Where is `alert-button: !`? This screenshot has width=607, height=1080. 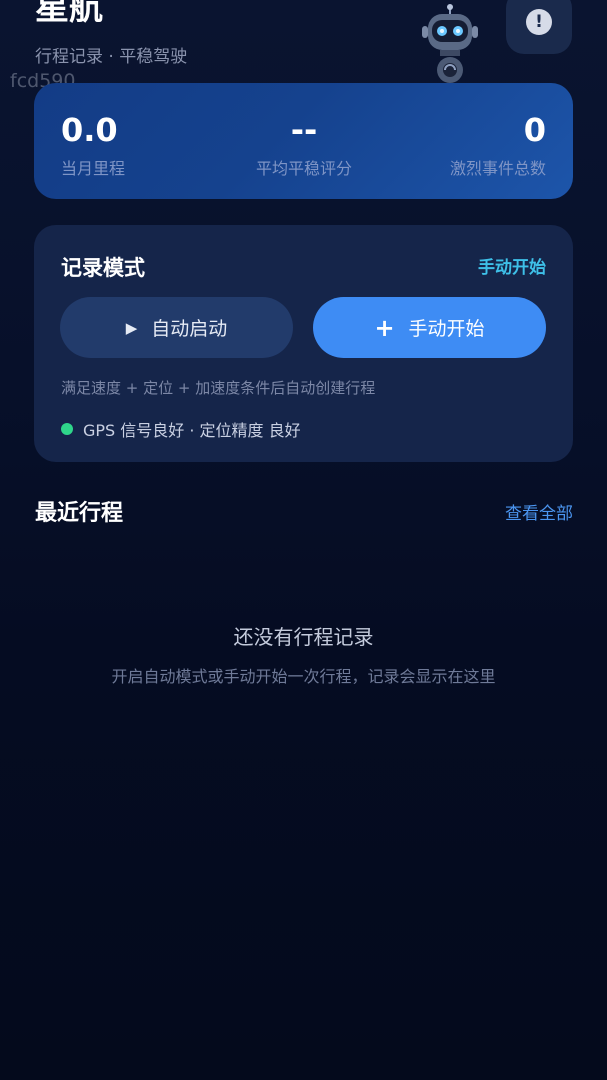 alert-button: ! is located at coordinates (539, 27).